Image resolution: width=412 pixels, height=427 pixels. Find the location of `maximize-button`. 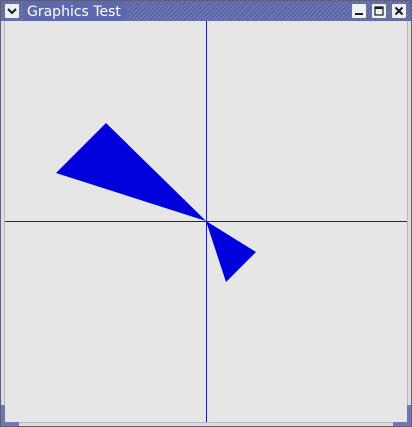

maximize-button is located at coordinates (379, 11).